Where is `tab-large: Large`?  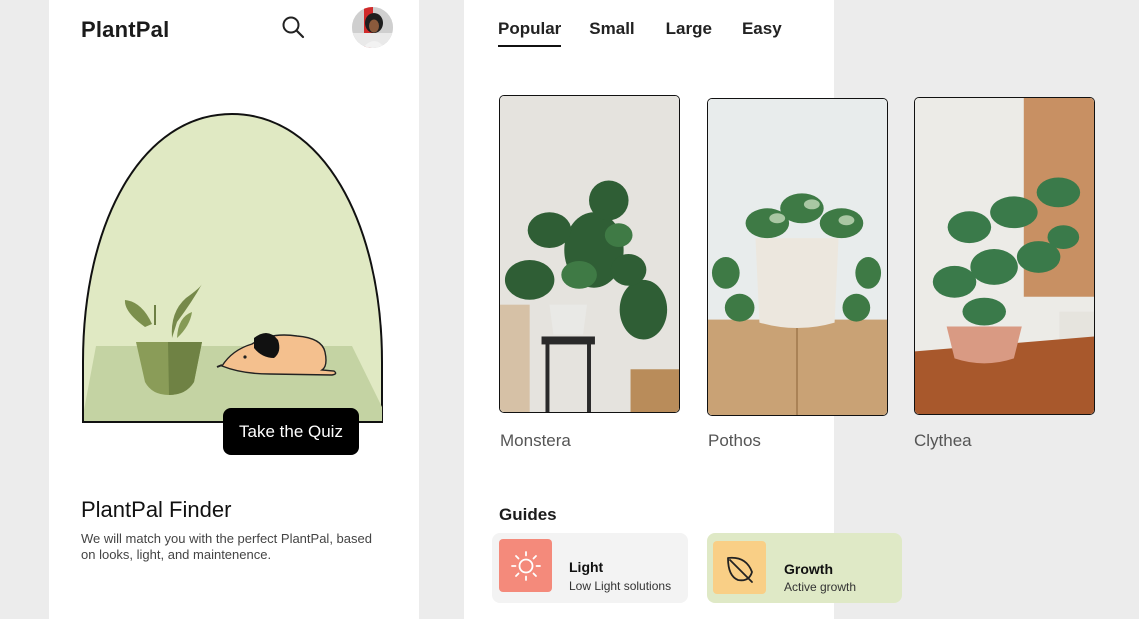
tab-large: Large is located at coordinates (689, 32).